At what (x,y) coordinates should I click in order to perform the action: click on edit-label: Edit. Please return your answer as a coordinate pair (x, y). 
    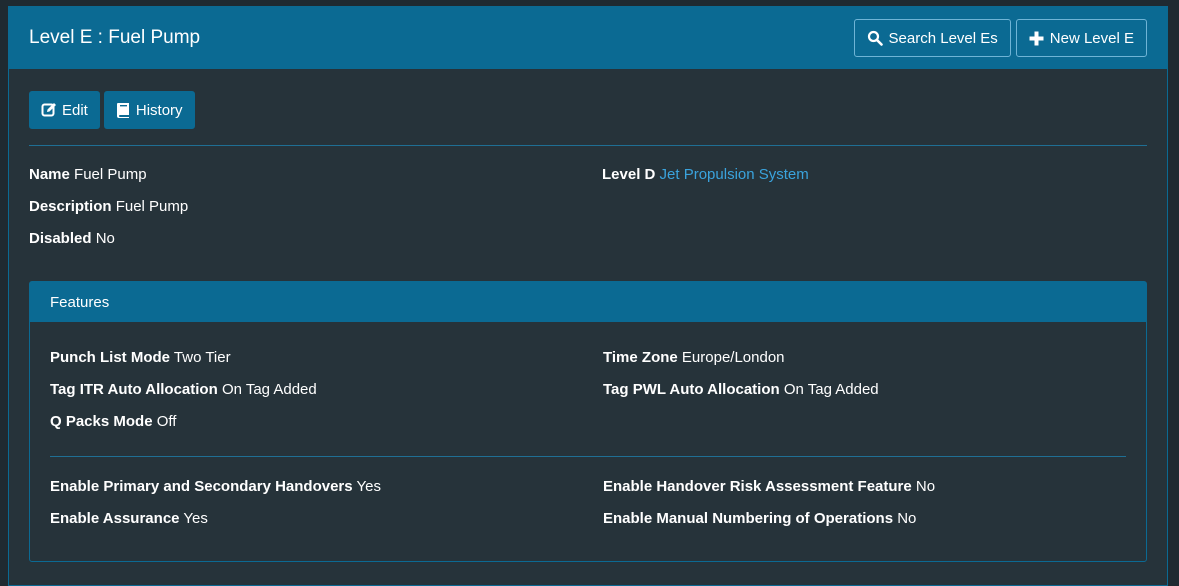
    Looking at the image, I should click on (75, 110).